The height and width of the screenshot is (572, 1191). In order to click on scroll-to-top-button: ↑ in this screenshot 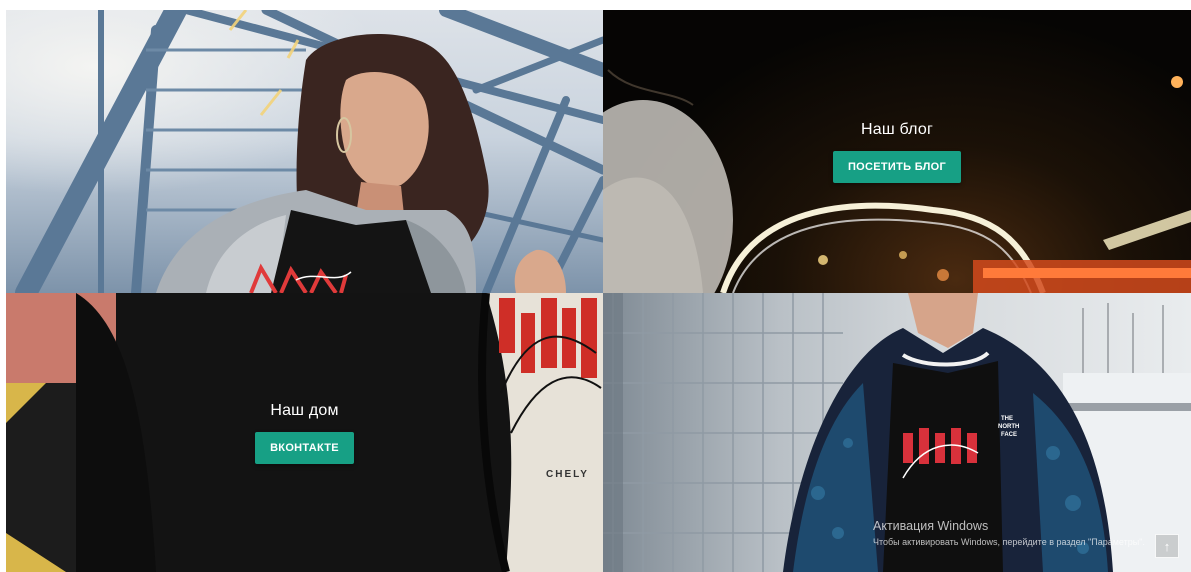, I will do `click(1167, 546)`.